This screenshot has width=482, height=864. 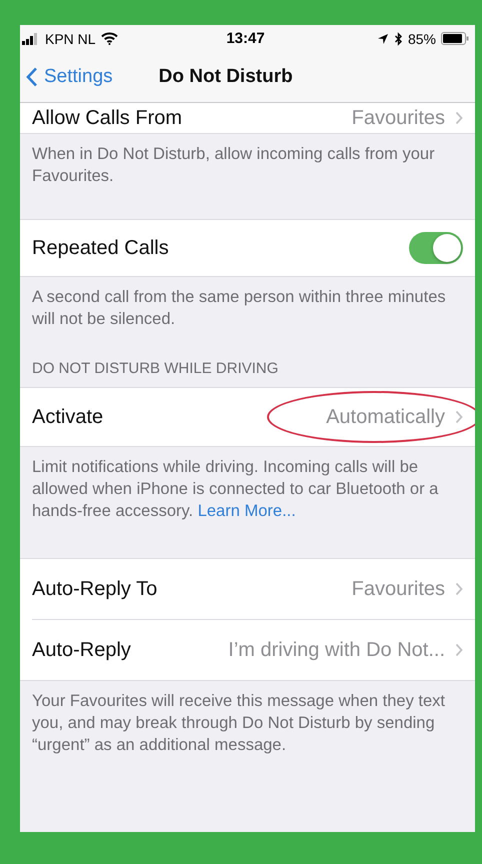 I want to click on row-label: Allow Calls From, so click(x=107, y=118).